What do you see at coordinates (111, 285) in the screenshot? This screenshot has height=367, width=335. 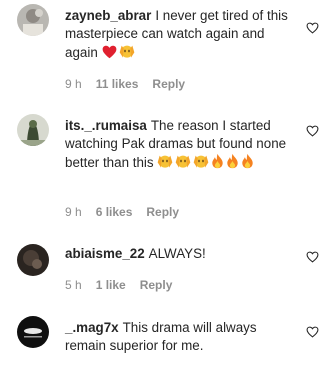 I see `comment-likes: 1 like` at bounding box center [111, 285].